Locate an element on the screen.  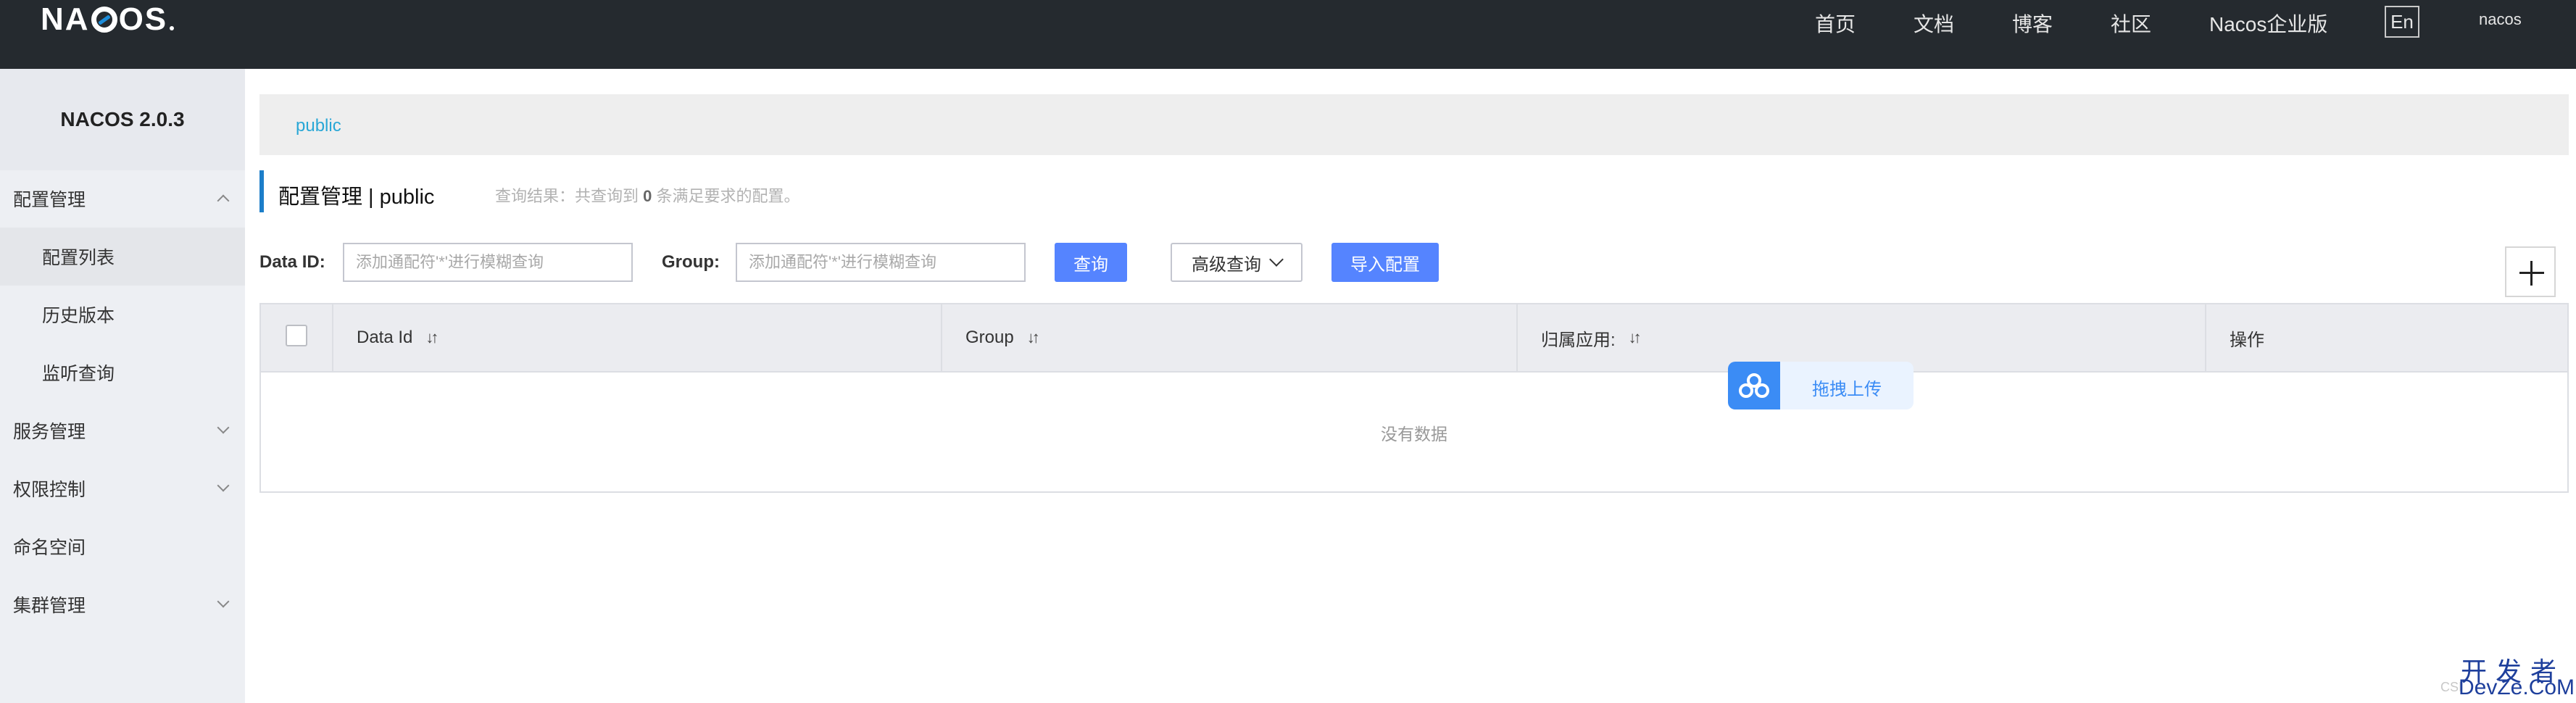
nav-blog: 博客 is located at coordinates (2032, 23).